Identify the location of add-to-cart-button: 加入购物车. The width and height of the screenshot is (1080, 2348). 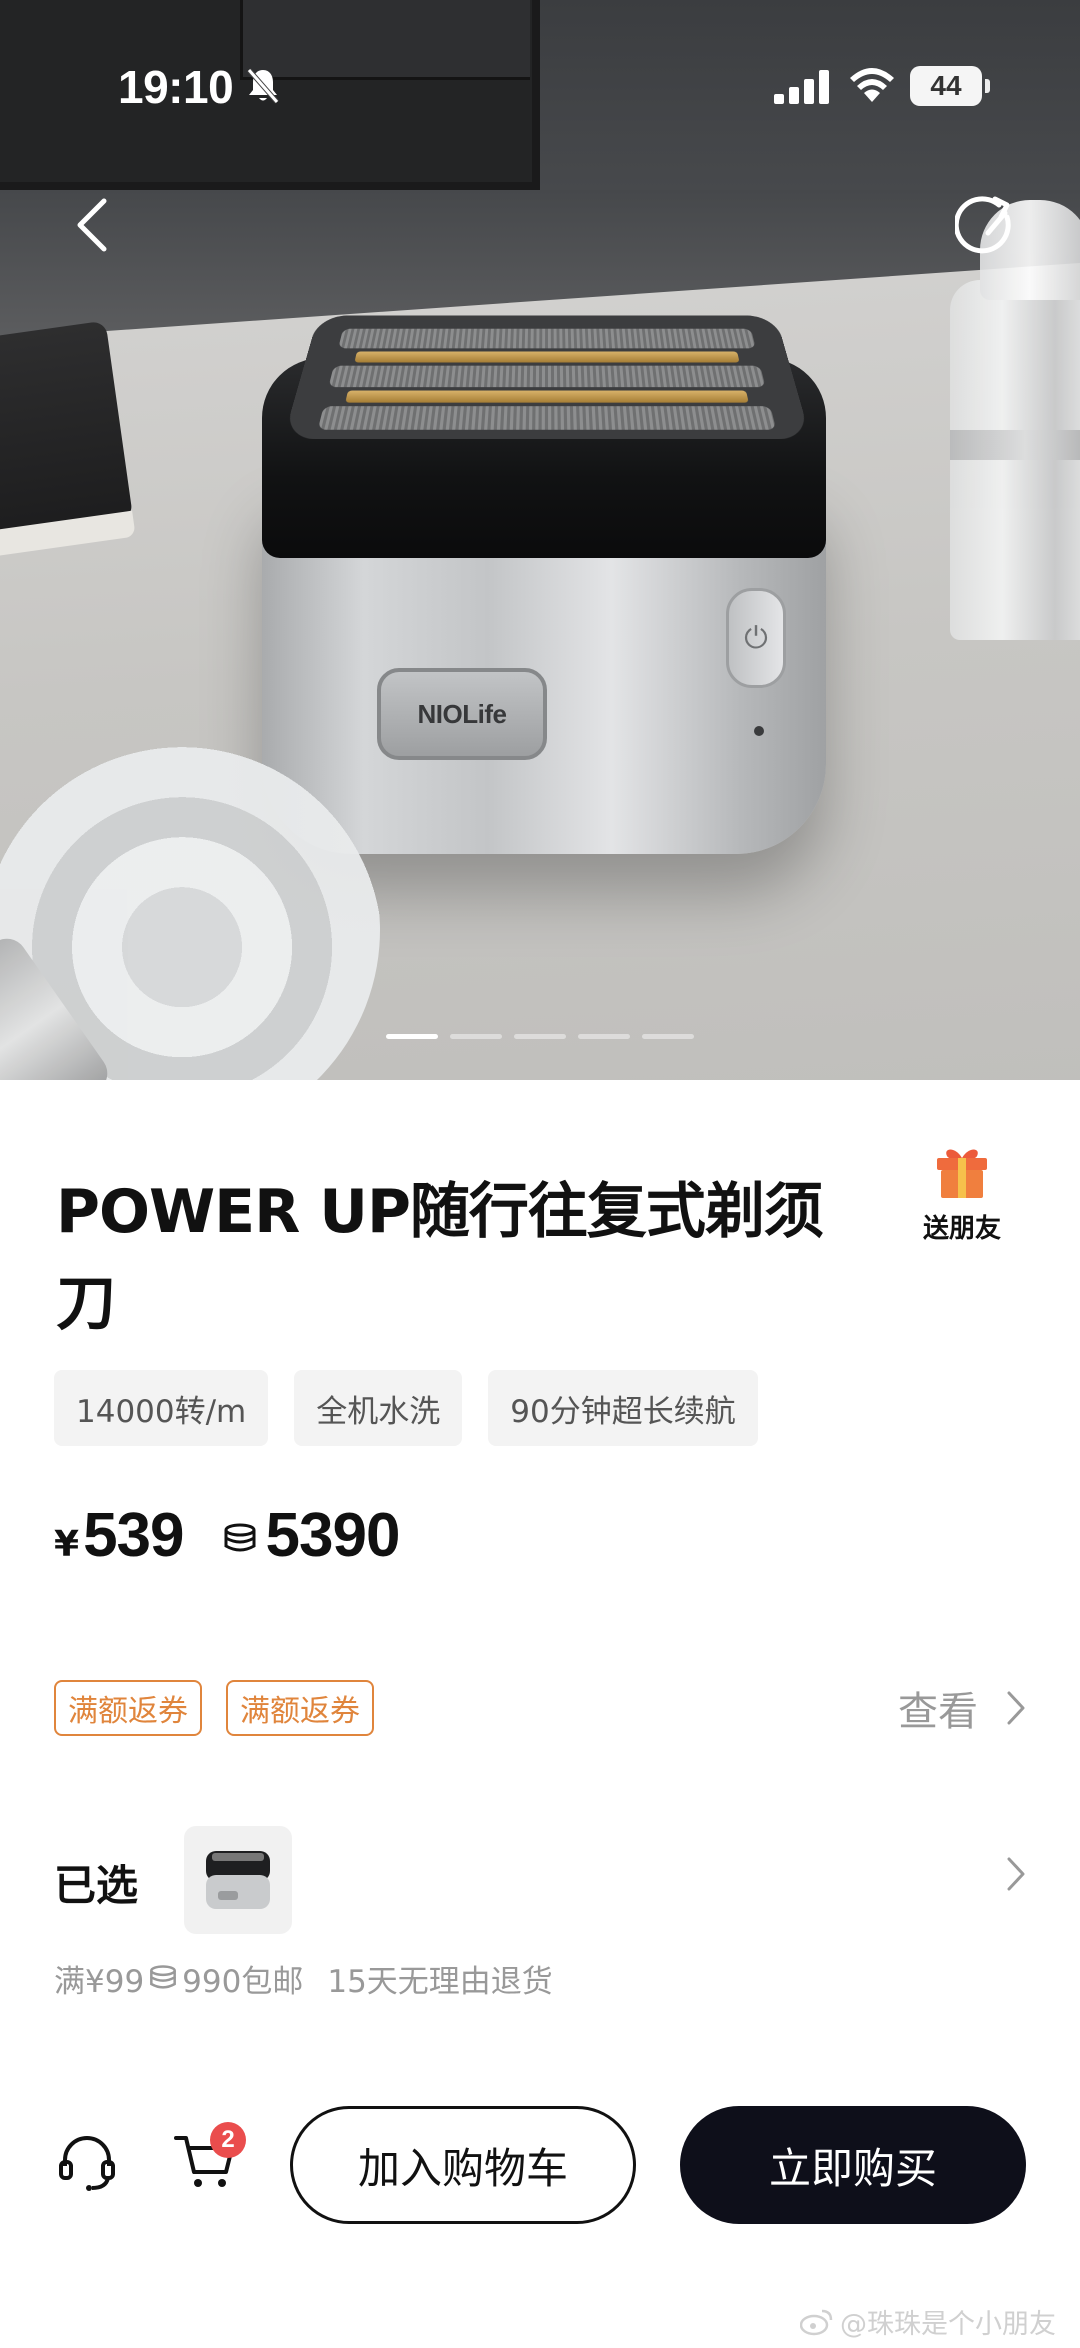
(463, 2165).